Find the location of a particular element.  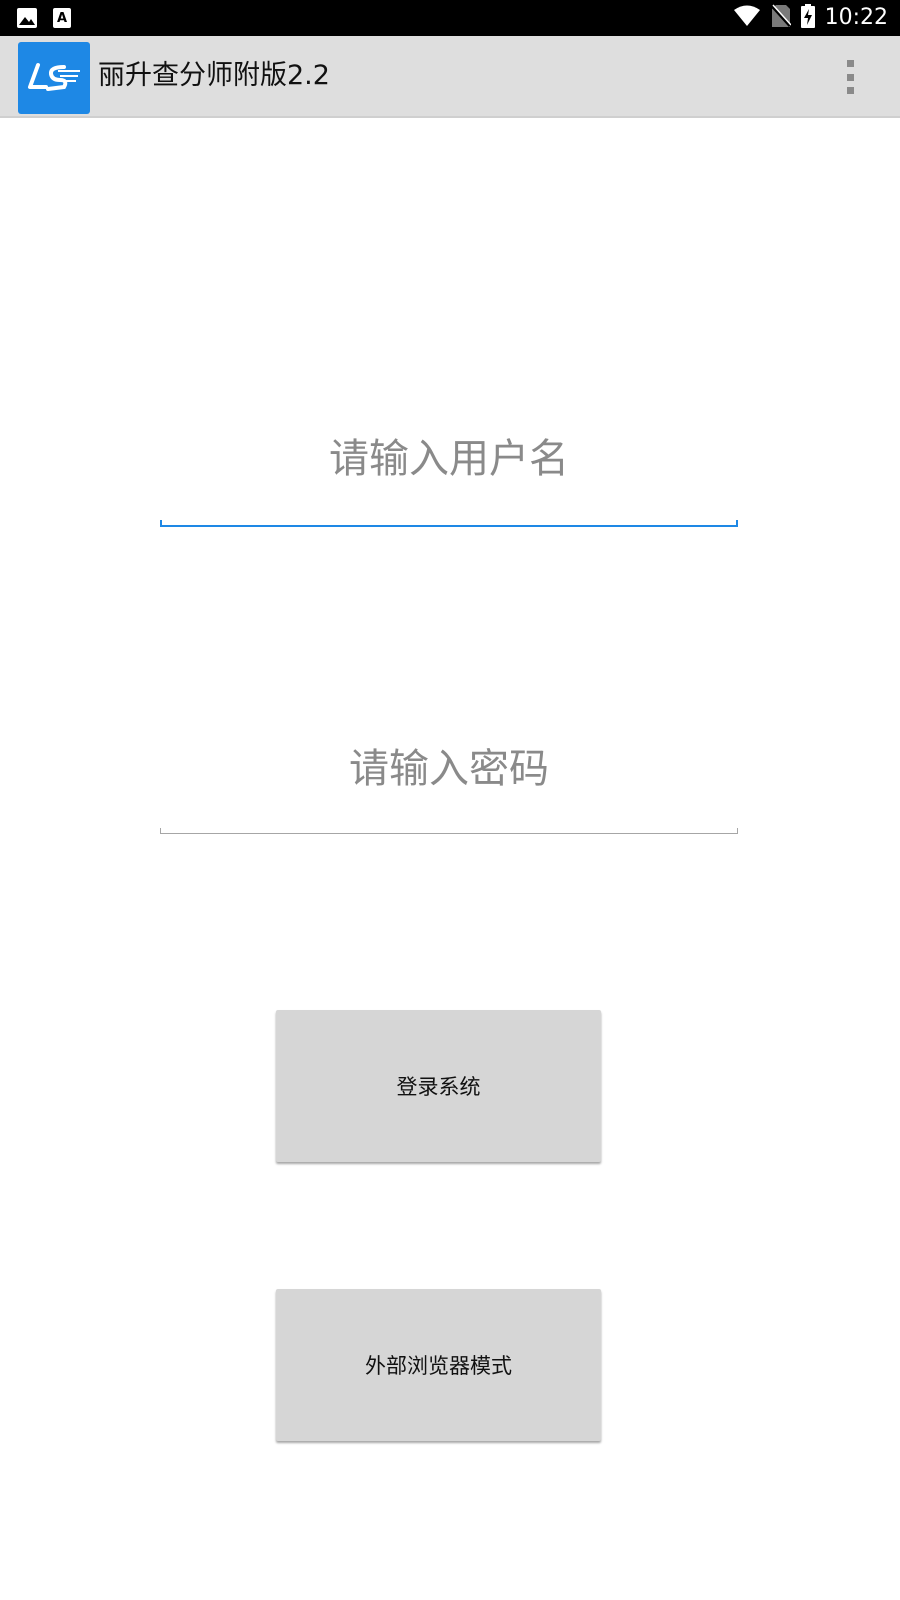

password-underline is located at coordinates (449, 831).